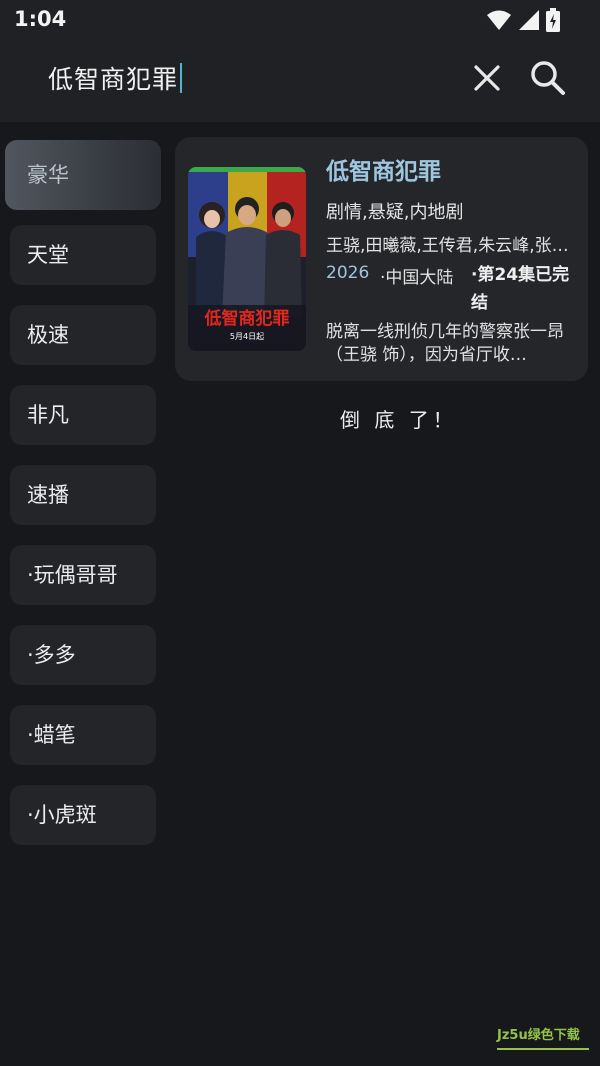 This screenshot has height=1066, width=600. Describe the element at coordinates (83, 335) in the screenshot. I see `sidebar-item-jisu: 极速` at that location.